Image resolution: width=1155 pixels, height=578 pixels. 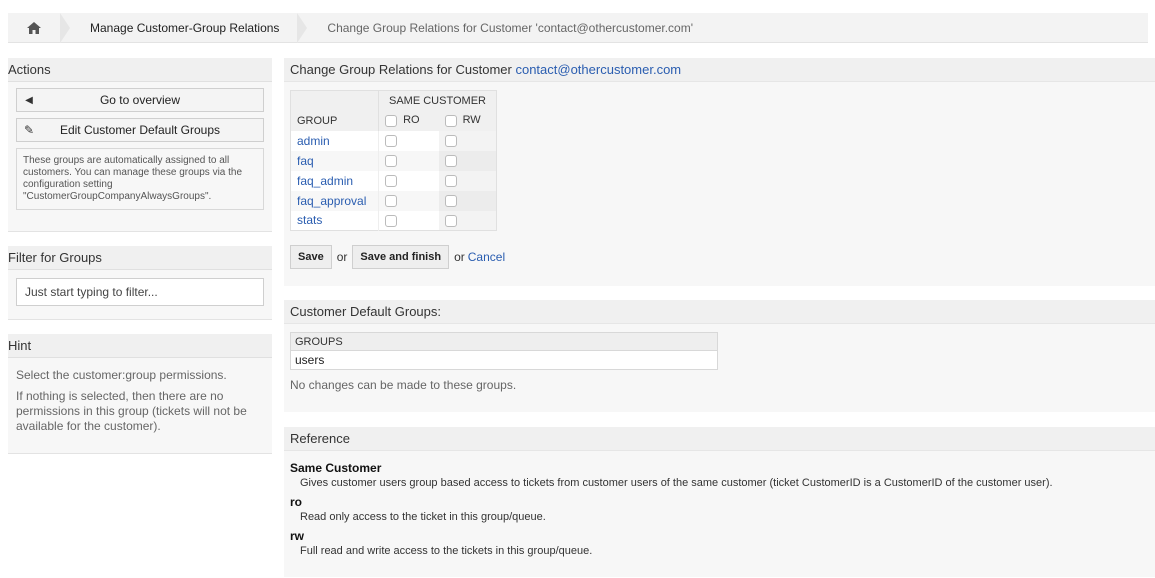 What do you see at coordinates (719, 257) in the screenshot?
I see `form-actions: Save or Save and finish or Cancel` at bounding box center [719, 257].